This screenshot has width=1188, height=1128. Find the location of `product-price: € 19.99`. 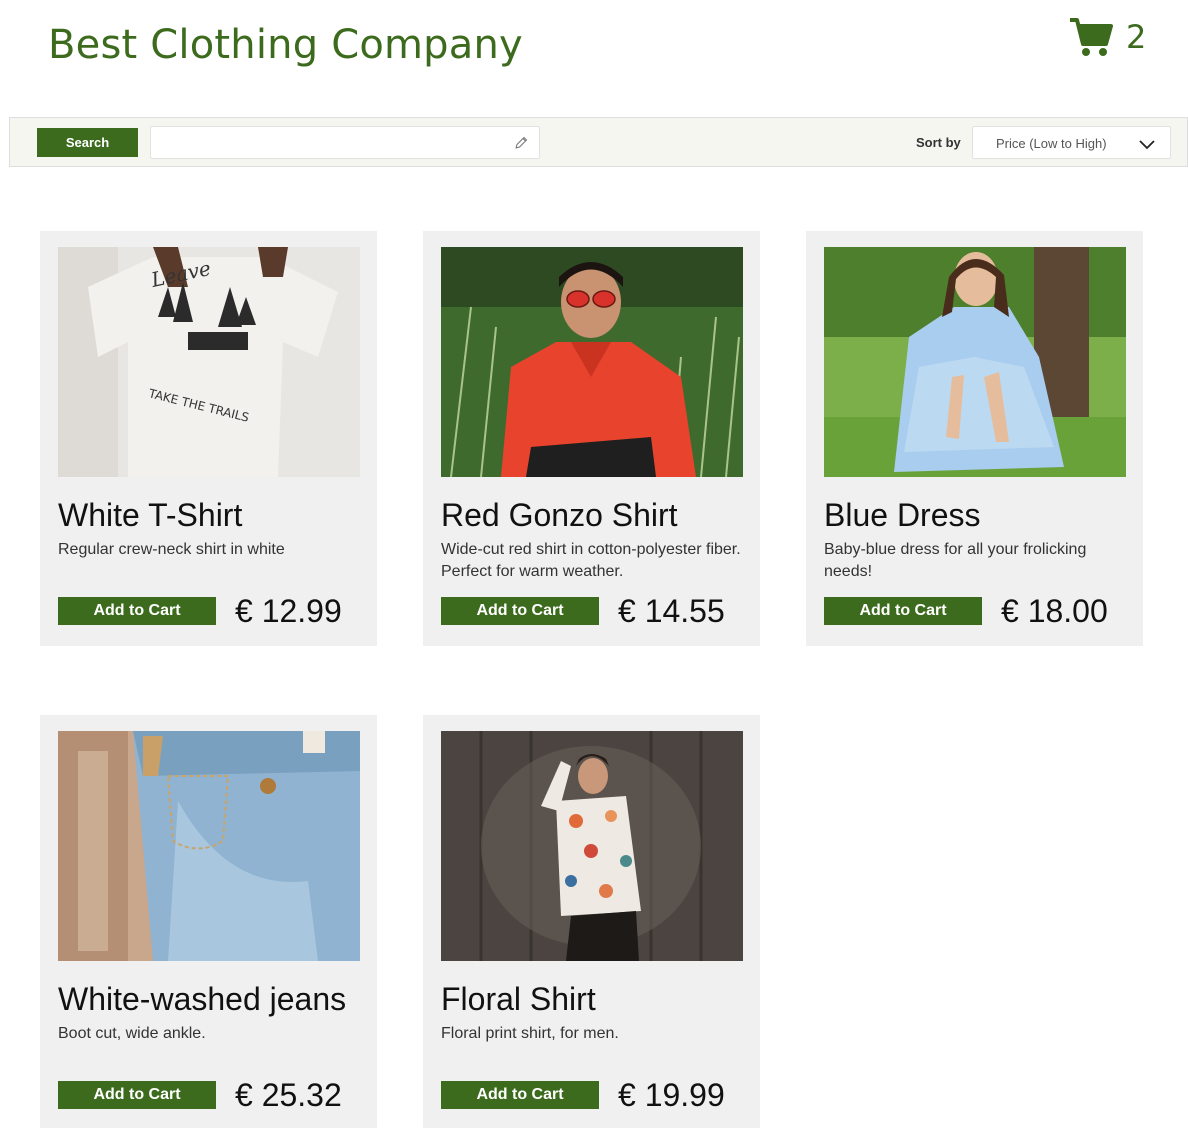

product-price: € 19.99 is located at coordinates (671, 1095).